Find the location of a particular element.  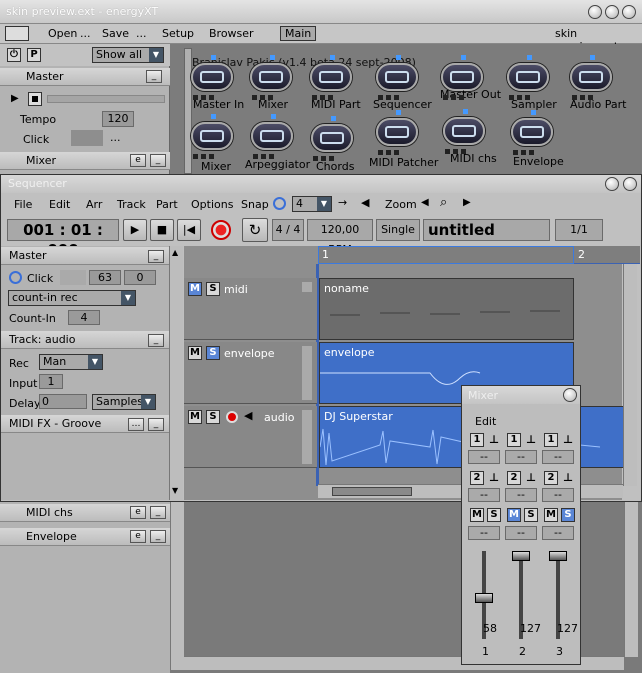

rewind-button: |◀ is located at coordinates (189, 230).